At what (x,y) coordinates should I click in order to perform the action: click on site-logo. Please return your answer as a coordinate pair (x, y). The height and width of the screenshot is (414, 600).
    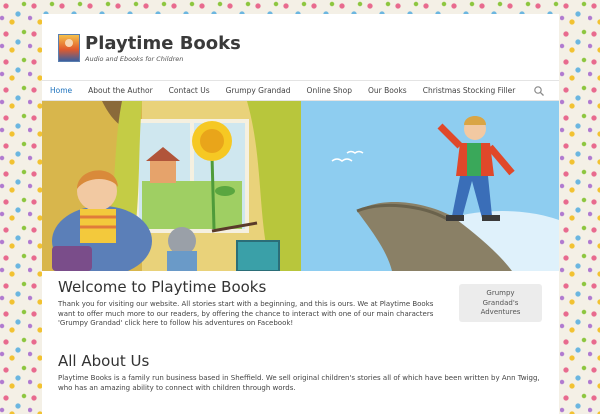
    Looking at the image, I should click on (69, 48).